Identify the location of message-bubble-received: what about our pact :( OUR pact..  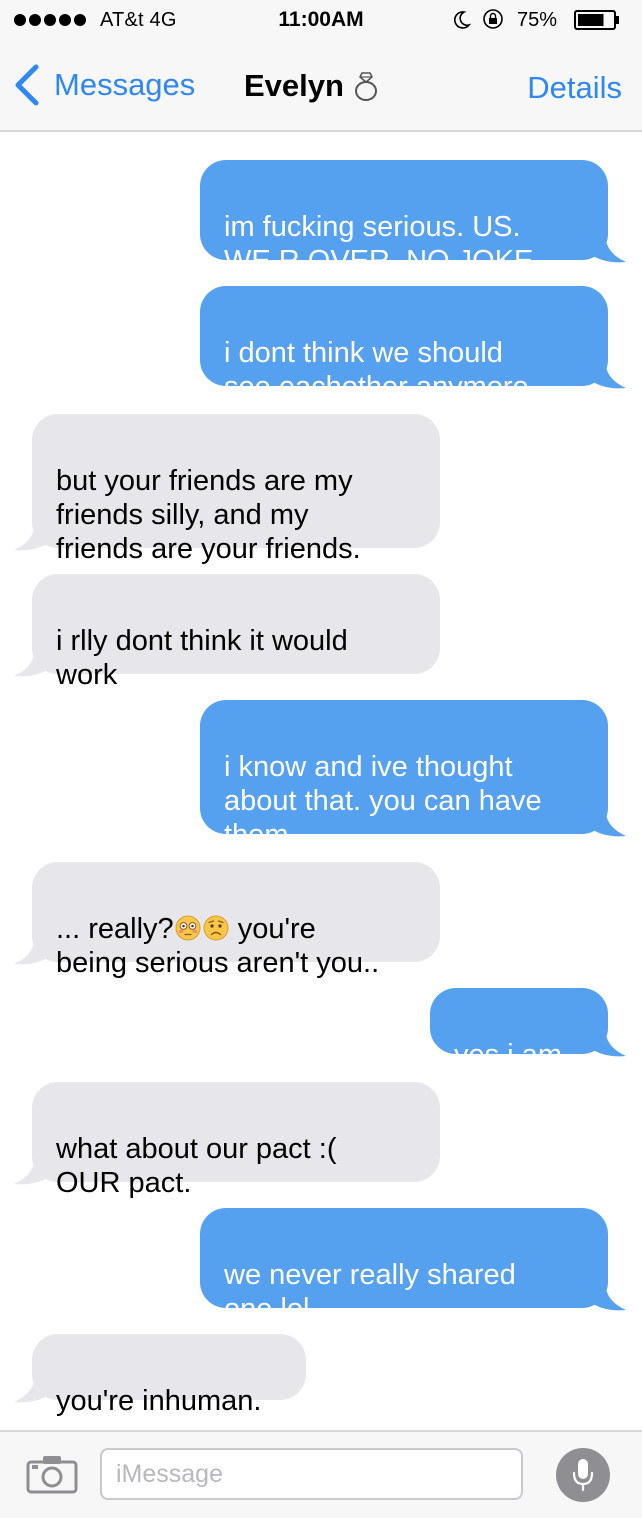
(227, 1140).